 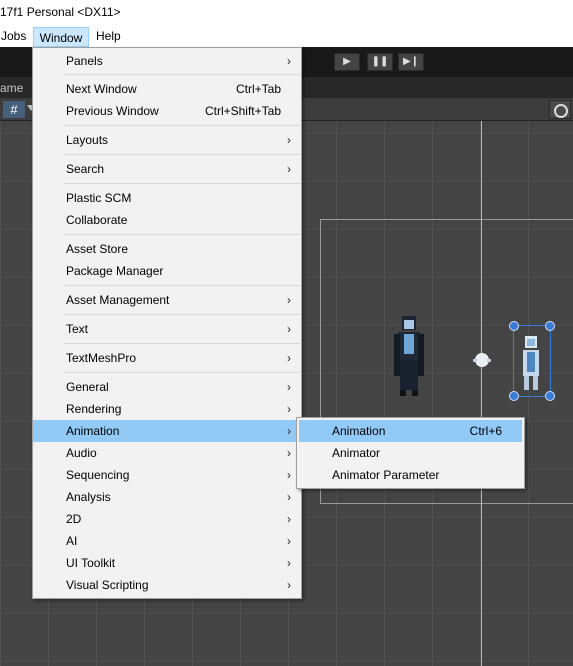 I want to click on submenu-item-animator: Animator, so click(x=410, y=453).